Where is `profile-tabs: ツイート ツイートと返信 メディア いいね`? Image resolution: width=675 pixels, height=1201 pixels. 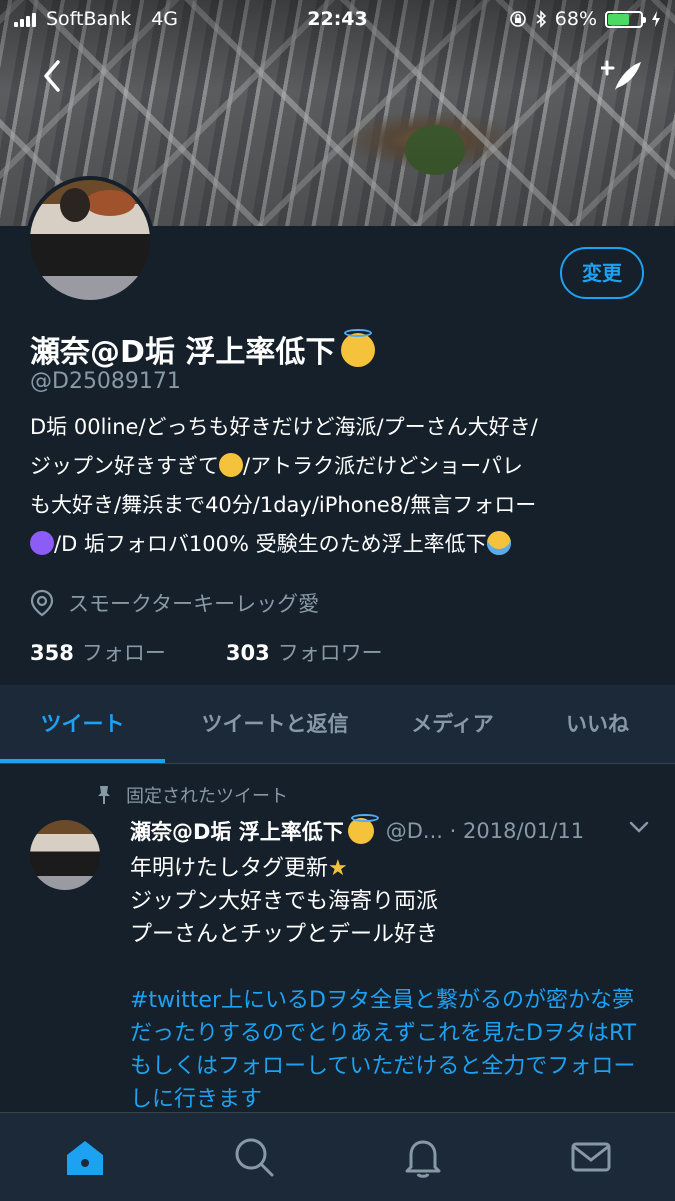 profile-tabs: ツイート ツイートと返信 メディア いいね is located at coordinates (337, 724).